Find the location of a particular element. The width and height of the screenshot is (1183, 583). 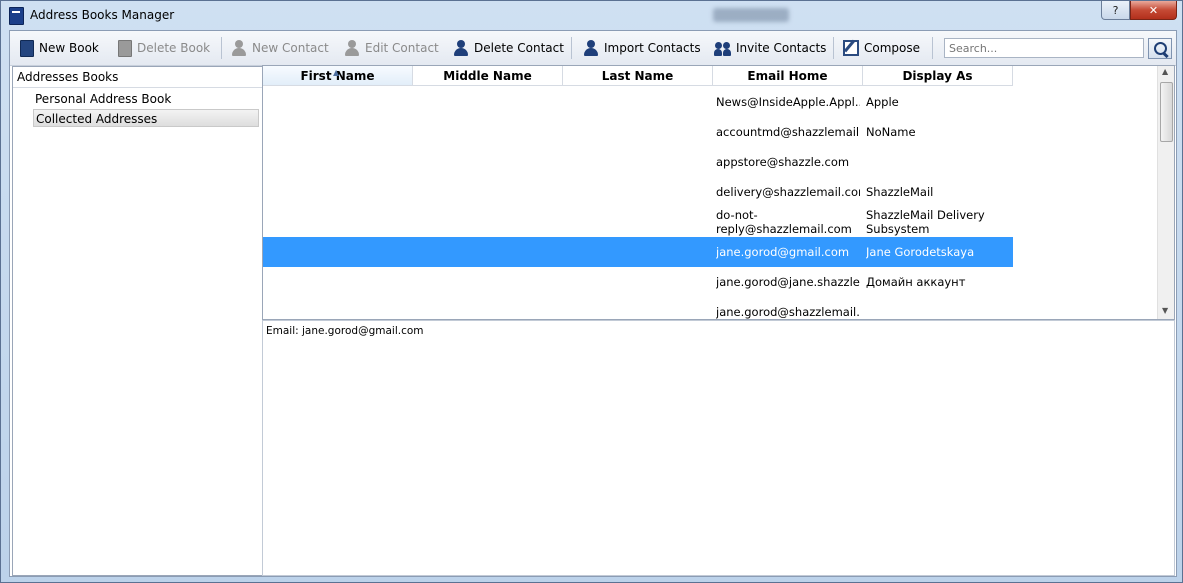

new-book-button: New Book is located at coordinates (59, 48).